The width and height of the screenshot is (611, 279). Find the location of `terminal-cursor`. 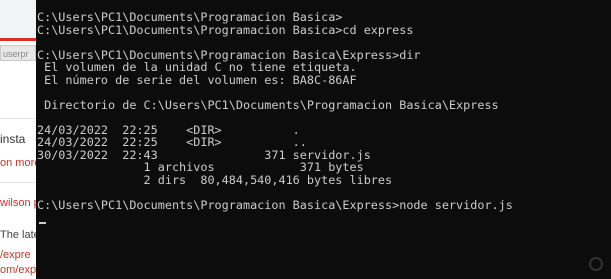

terminal-cursor is located at coordinates (42, 222).